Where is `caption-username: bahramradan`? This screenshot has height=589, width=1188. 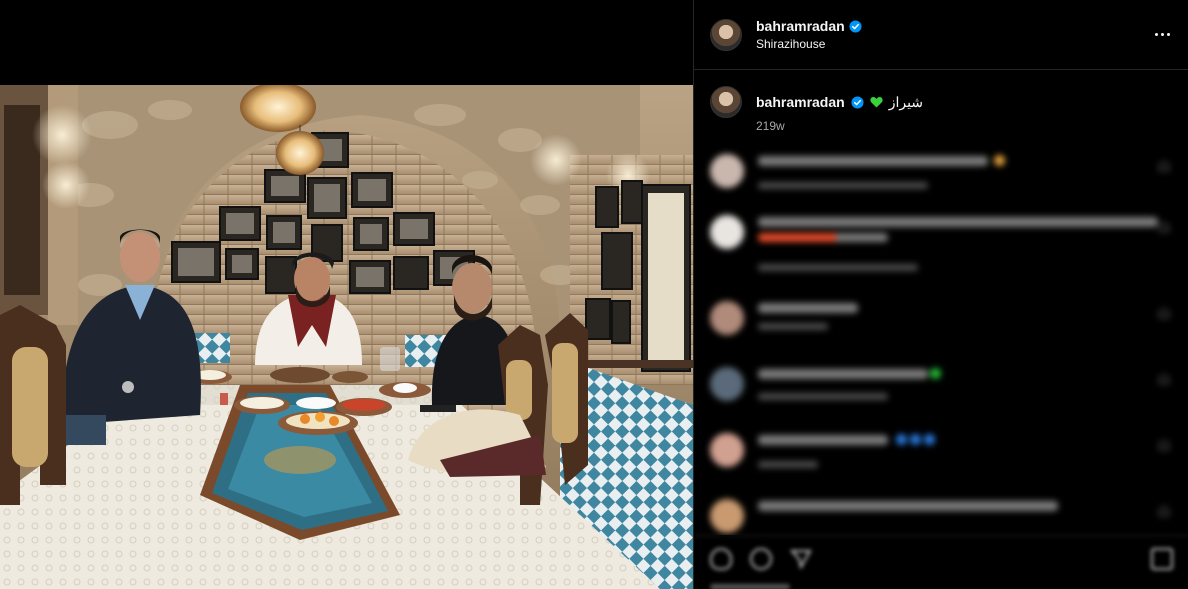 caption-username: bahramradan is located at coordinates (800, 102).